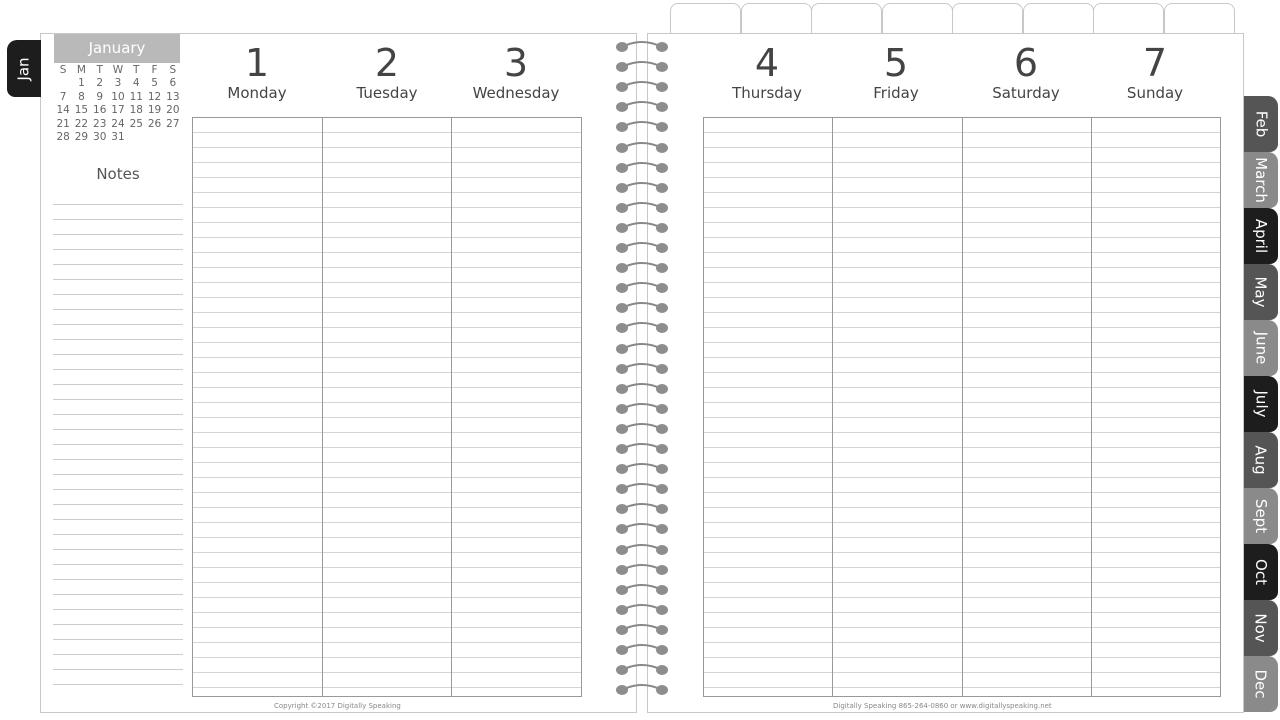  I want to click on calendar-date: 30, so click(100, 138).